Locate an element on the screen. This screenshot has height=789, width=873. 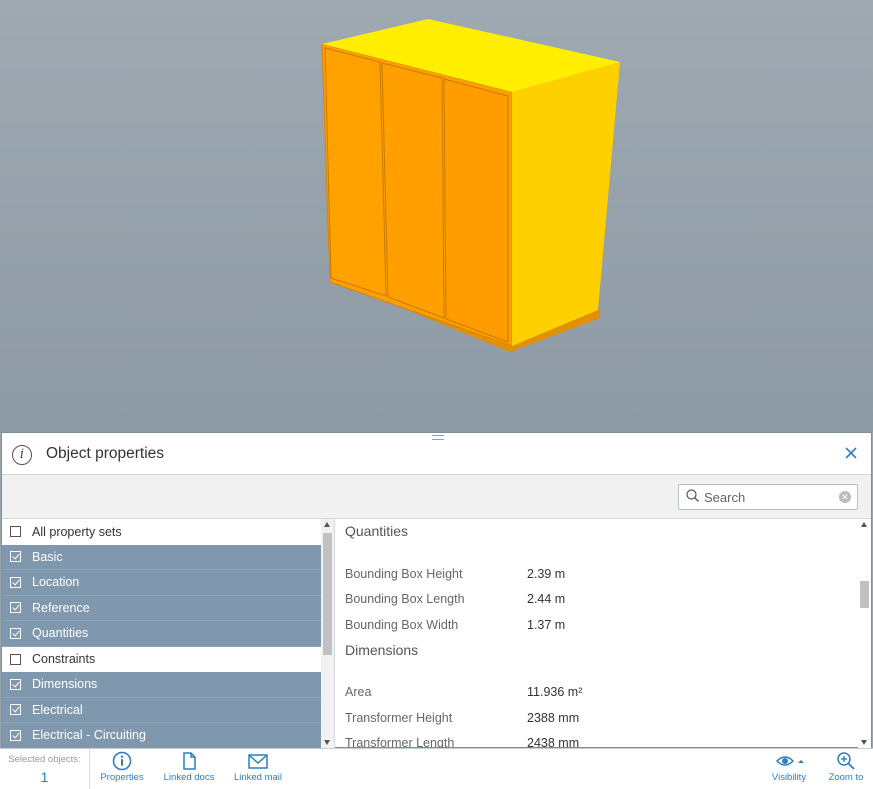
property-set-label: Location is located at coordinates (56, 582).